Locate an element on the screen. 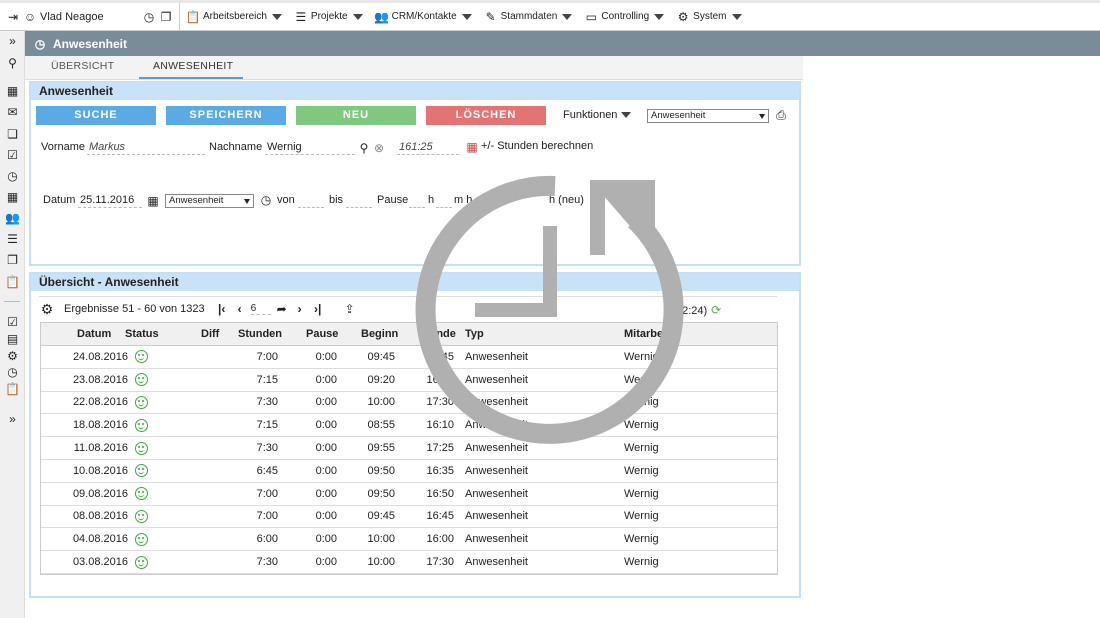  mail-icon: ✉ is located at coordinates (12, 111).